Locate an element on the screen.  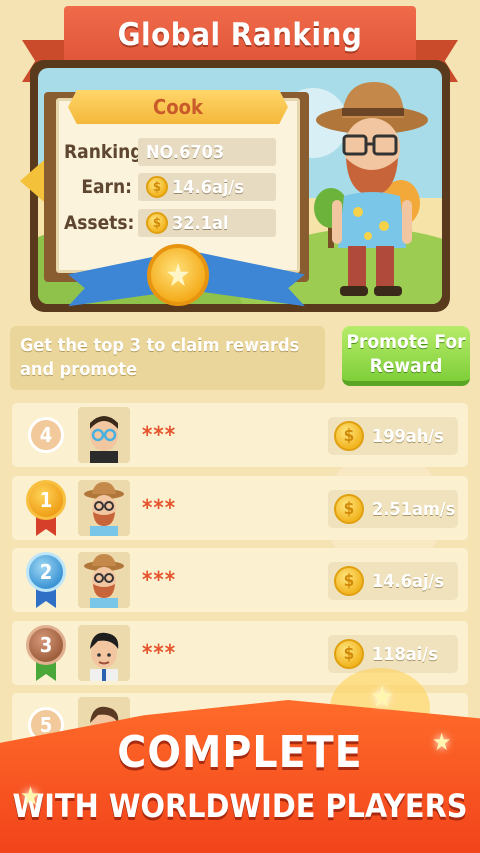
income-value: 14.6aj/s is located at coordinates (408, 581).